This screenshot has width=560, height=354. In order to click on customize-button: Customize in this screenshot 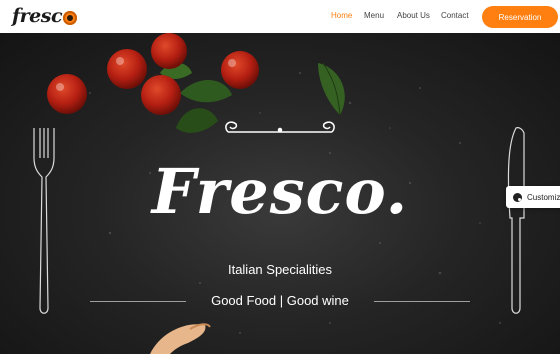, I will do `click(533, 197)`.